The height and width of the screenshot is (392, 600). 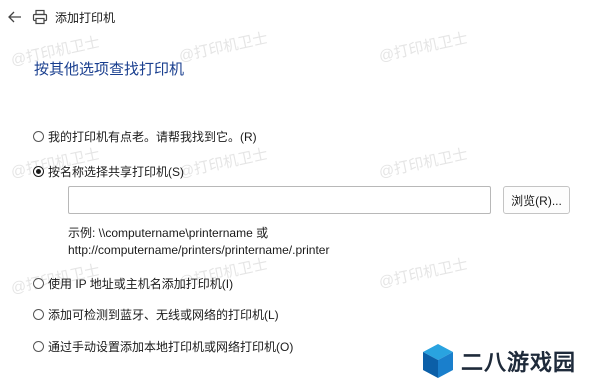 What do you see at coordinates (300, 17) in the screenshot?
I see `title-bar: 添加打印机` at bounding box center [300, 17].